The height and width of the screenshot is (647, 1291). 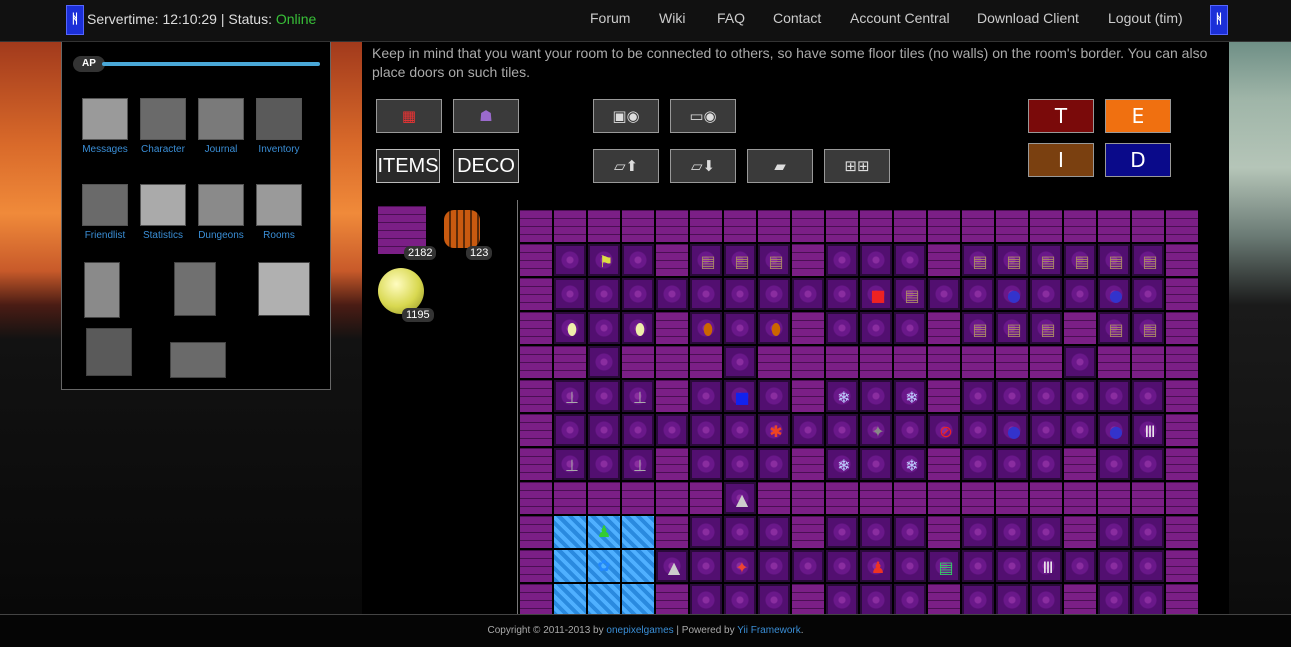 What do you see at coordinates (780, 166) in the screenshot?
I see `floor-plane-button: ▰` at bounding box center [780, 166].